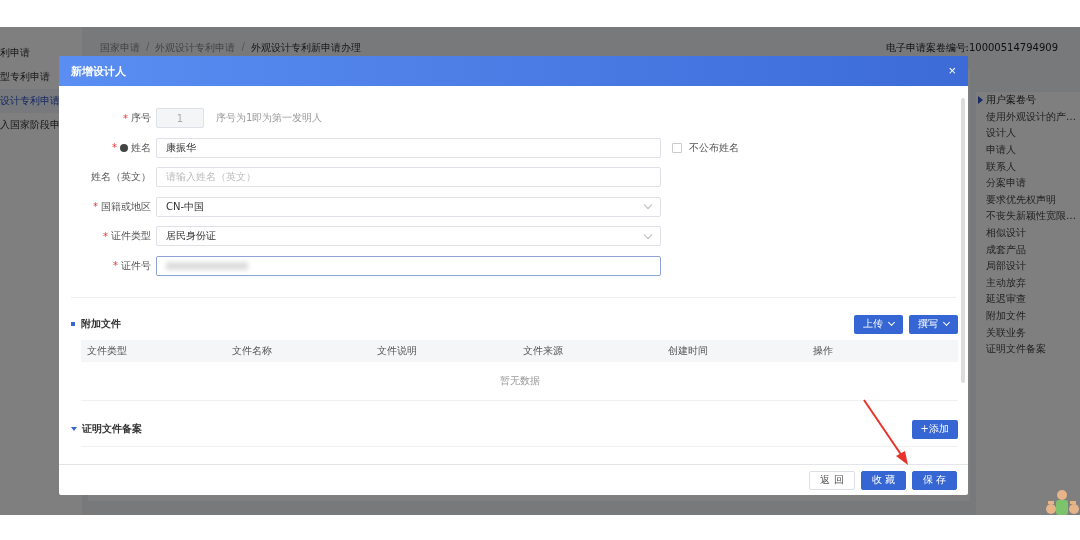 This screenshot has width=1080, height=540. Describe the element at coordinates (1029, 316) in the screenshot. I see `outline-item: 附加文件` at that location.